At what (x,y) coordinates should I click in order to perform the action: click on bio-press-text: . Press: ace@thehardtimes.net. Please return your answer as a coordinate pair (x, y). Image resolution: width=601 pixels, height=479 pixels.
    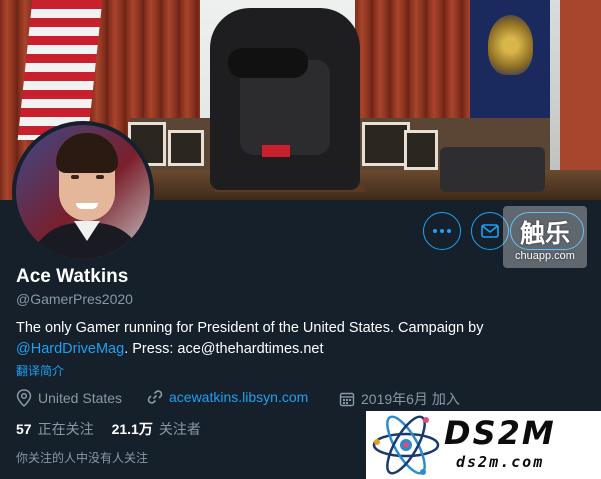
    Looking at the image, I should click on (224, 349).